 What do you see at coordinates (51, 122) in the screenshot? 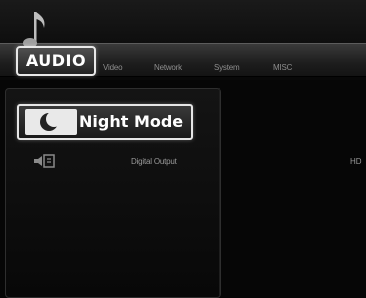
I see `crescent-moon-icon` at bounding box center [51, 122].